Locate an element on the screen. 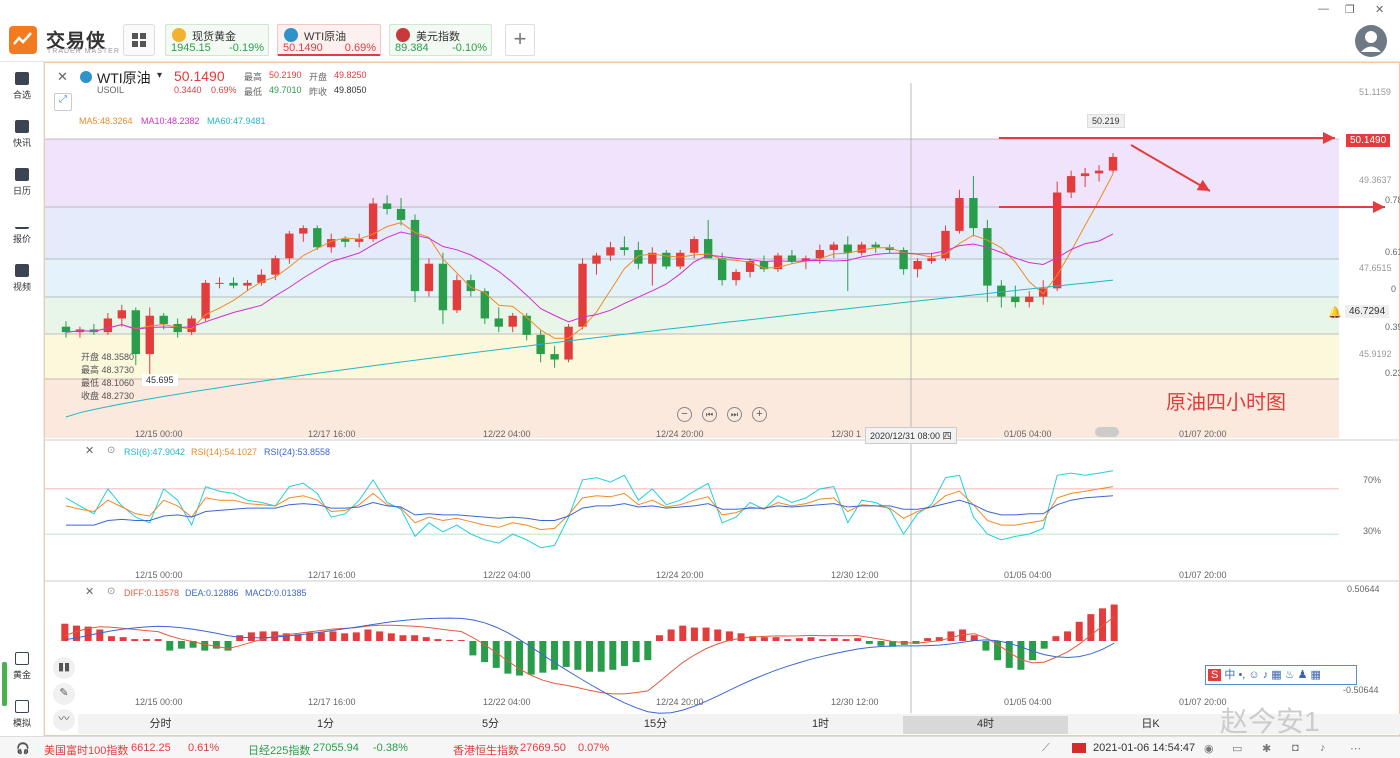  symbol-dropdown-icon: ▾ is located at coordinates (159, 75).